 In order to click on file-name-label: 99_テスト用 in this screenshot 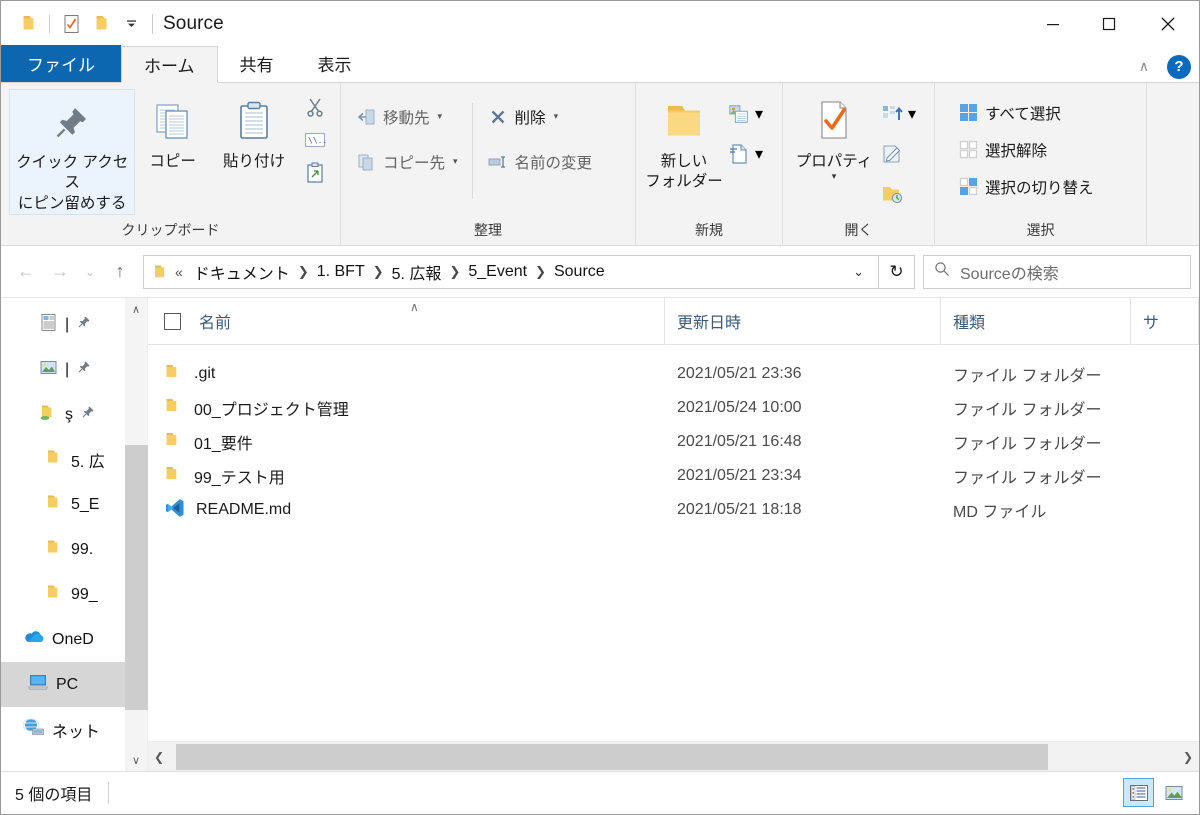, I will do `click(239, 478)`.